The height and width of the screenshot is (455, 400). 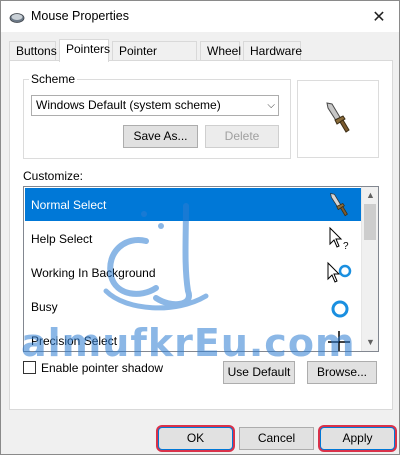 What do you see at coordinates (93, 273) in the screenshot?
I see `list-item-label: Working In Background` at bounding box center [93, 273].